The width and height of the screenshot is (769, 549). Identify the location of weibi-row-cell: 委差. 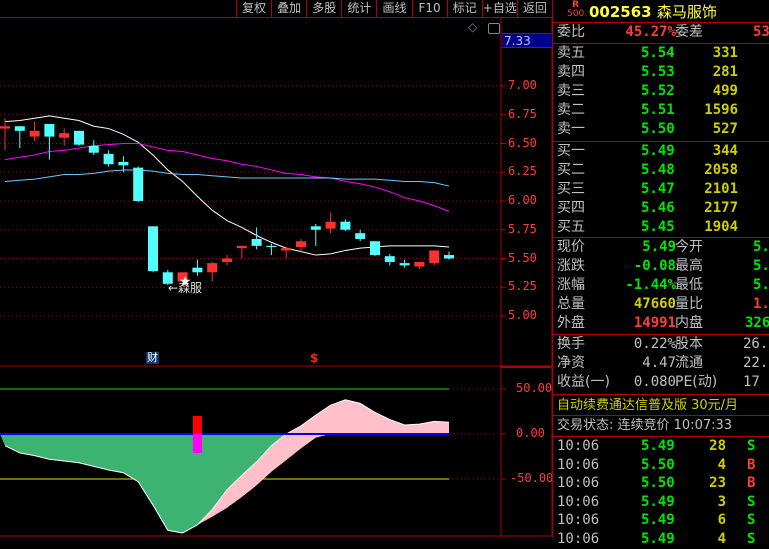
(689, 32).